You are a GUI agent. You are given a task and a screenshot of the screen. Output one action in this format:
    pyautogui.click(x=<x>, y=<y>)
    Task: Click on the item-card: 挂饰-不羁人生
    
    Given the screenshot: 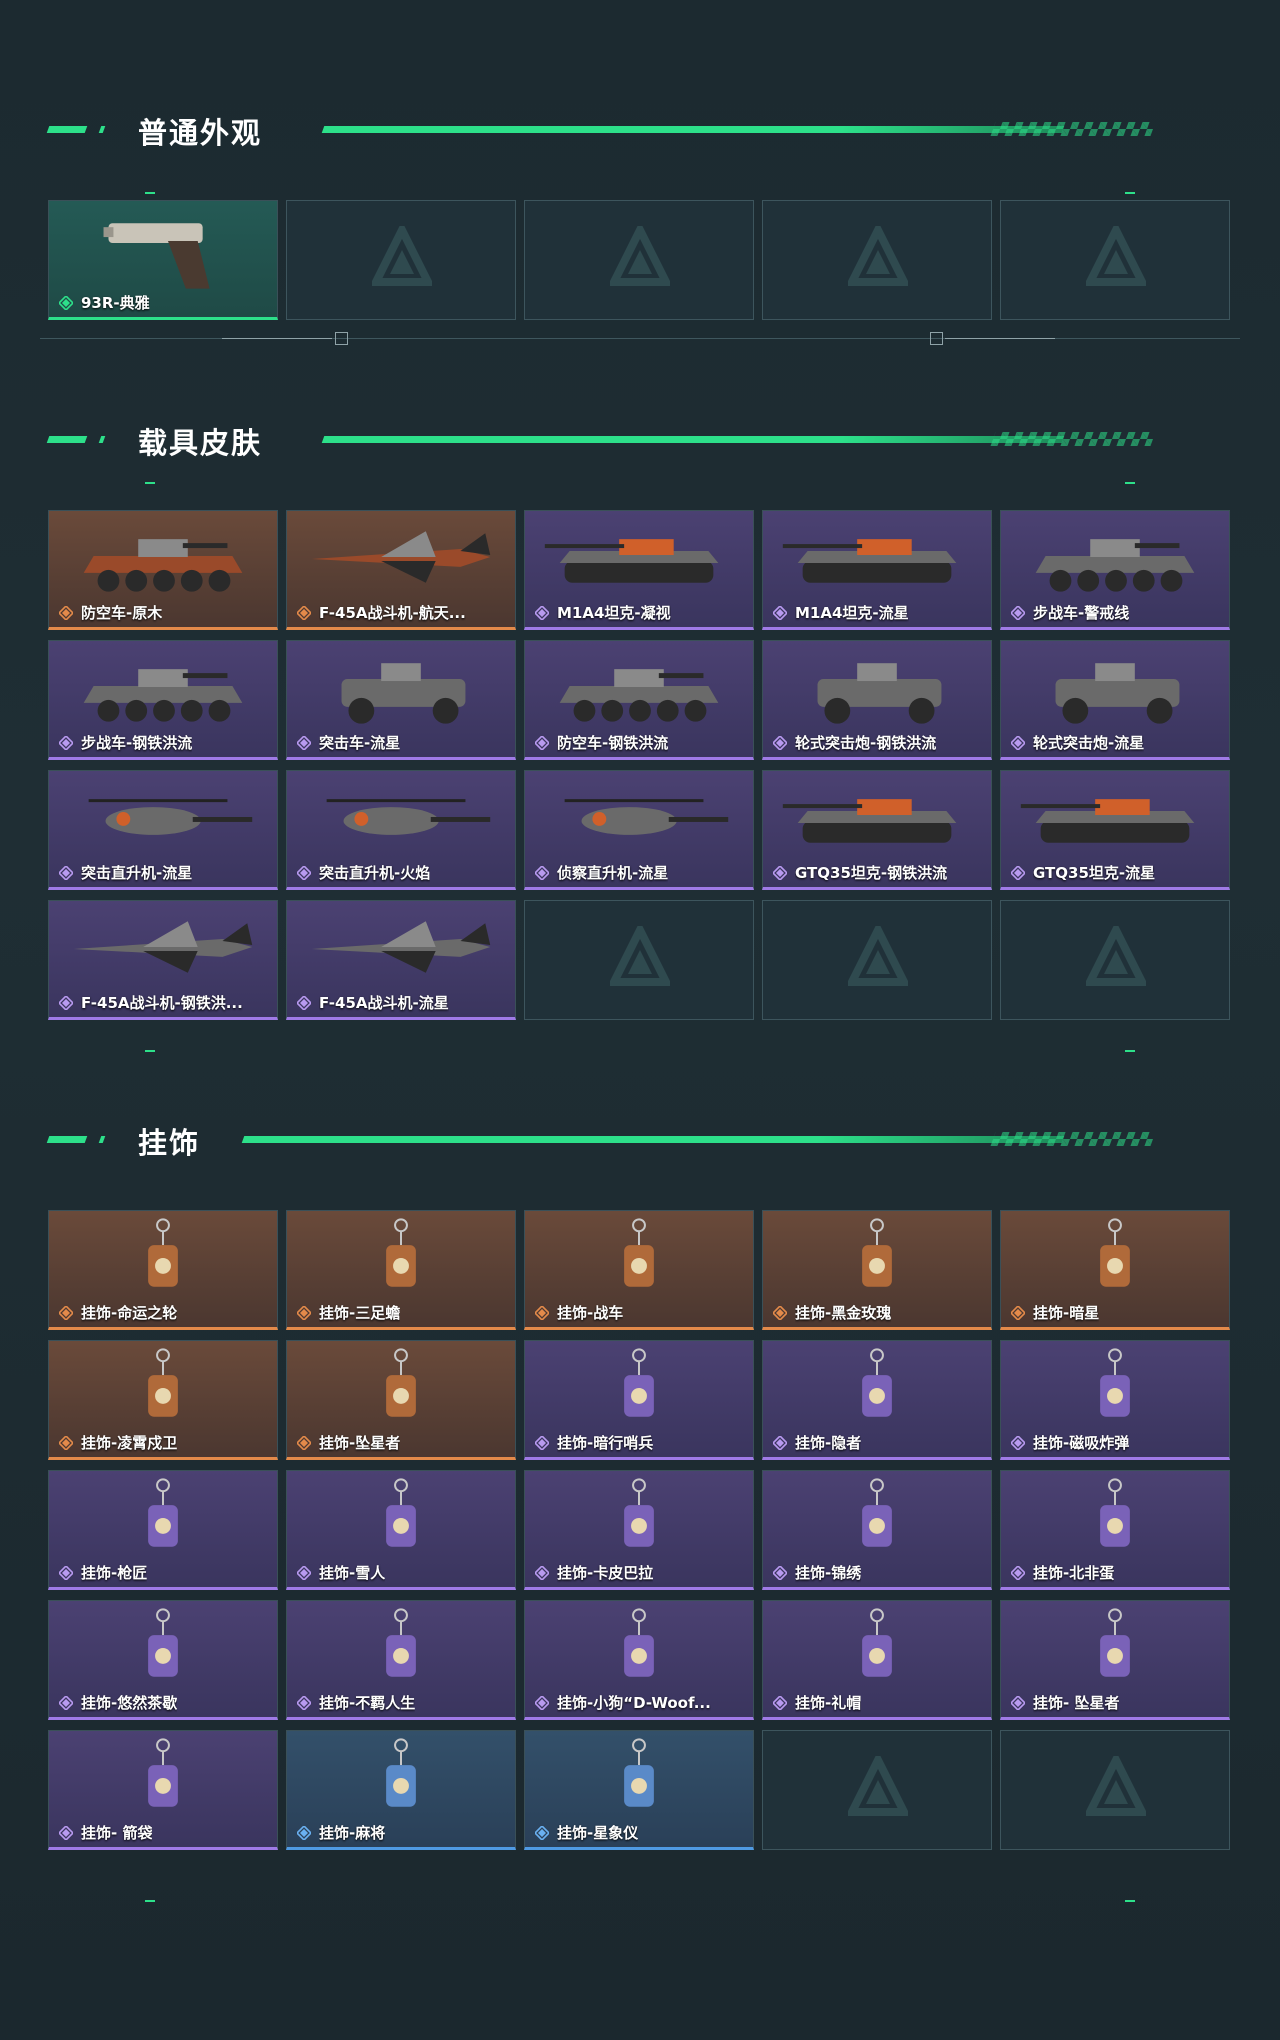 What is the action you would take?
    pyautogui.click(x=401, y=1660)
    